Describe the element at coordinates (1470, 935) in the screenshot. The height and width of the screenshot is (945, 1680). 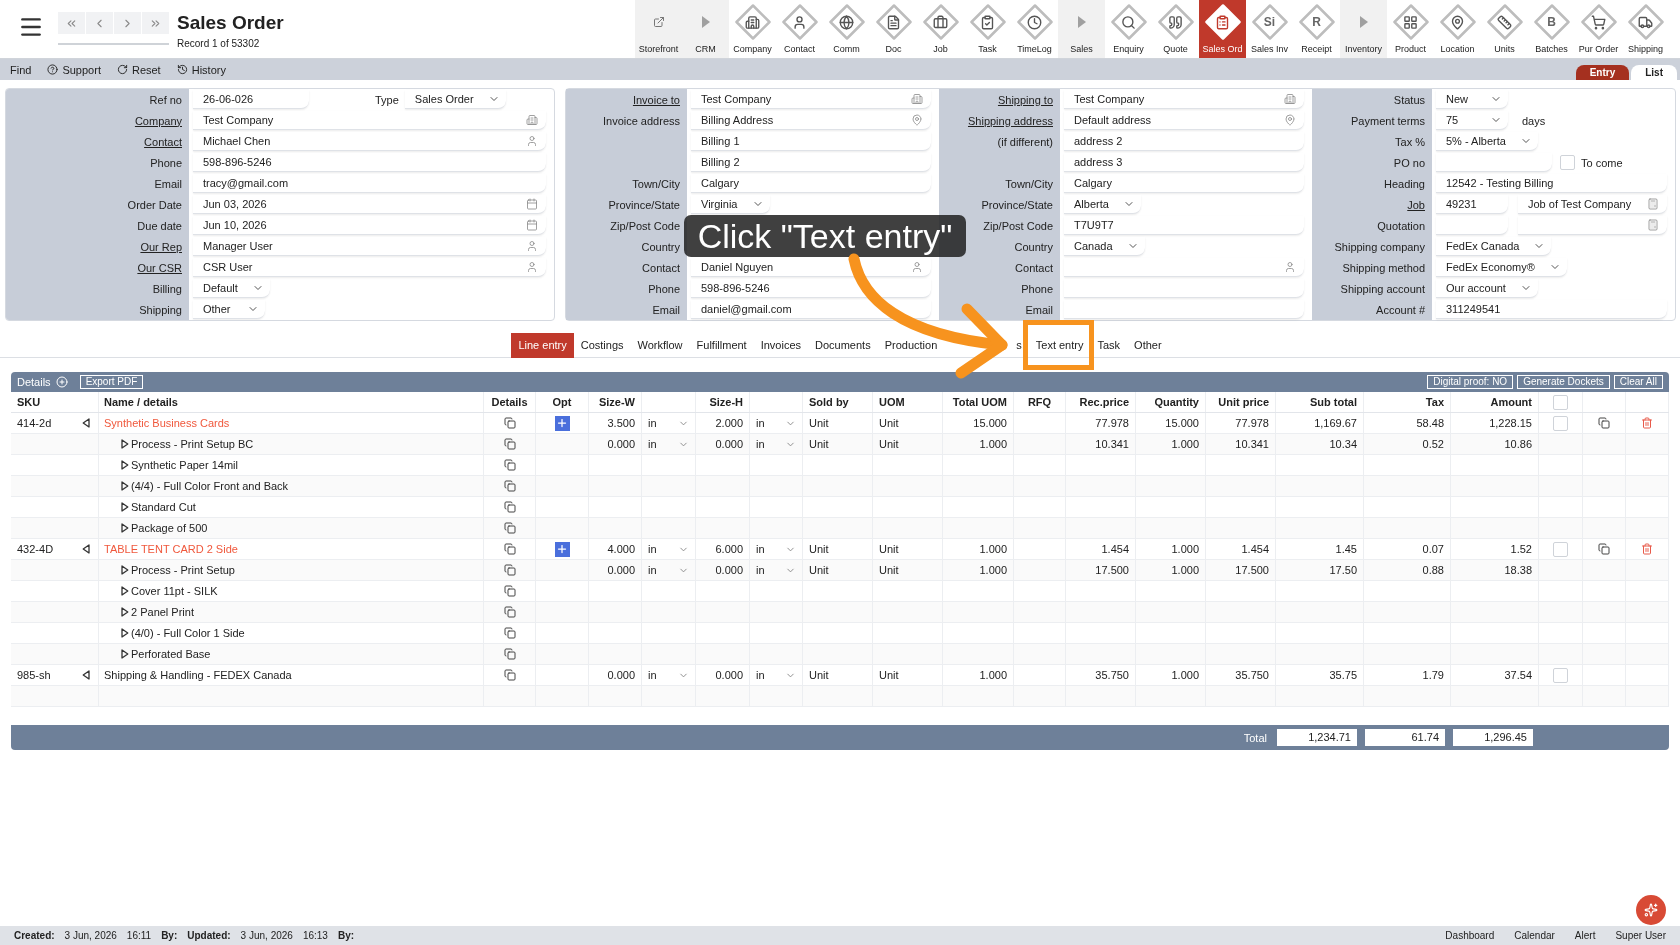
I see `status-link: Dashboard` at that location.